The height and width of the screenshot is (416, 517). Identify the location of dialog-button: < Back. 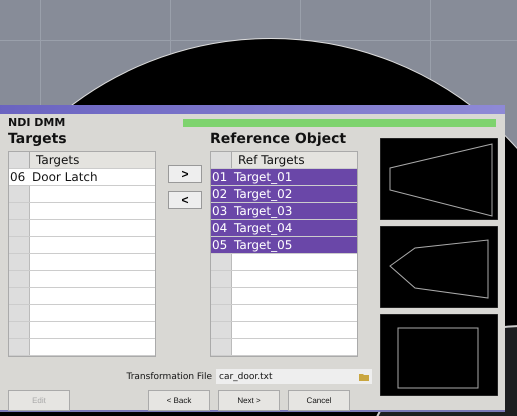
(179, 400).